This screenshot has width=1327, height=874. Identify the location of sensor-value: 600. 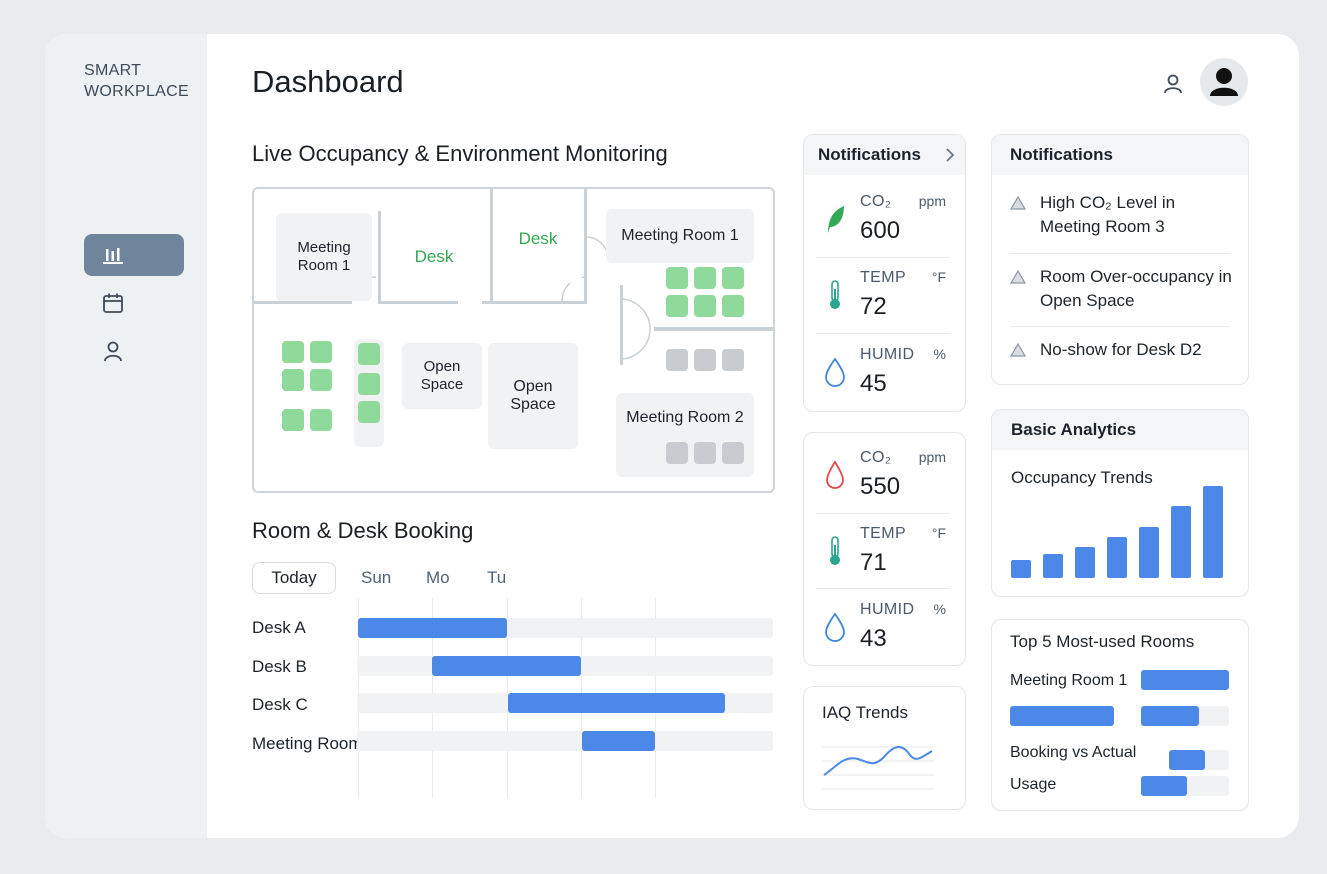
(880, 230).